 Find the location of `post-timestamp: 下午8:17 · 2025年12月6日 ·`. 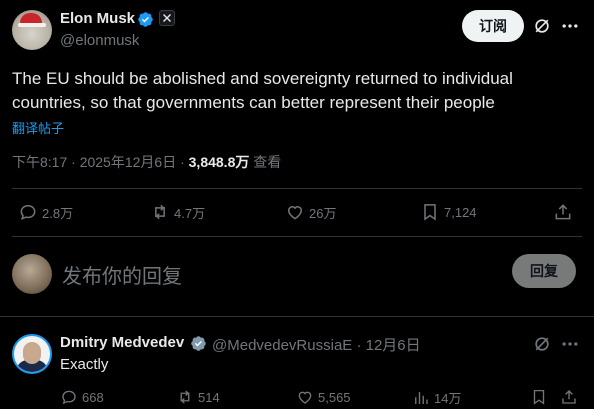

post-timestamp: 下午8:17 · 2025年12月6日 · is located at coordinates (100, 162).